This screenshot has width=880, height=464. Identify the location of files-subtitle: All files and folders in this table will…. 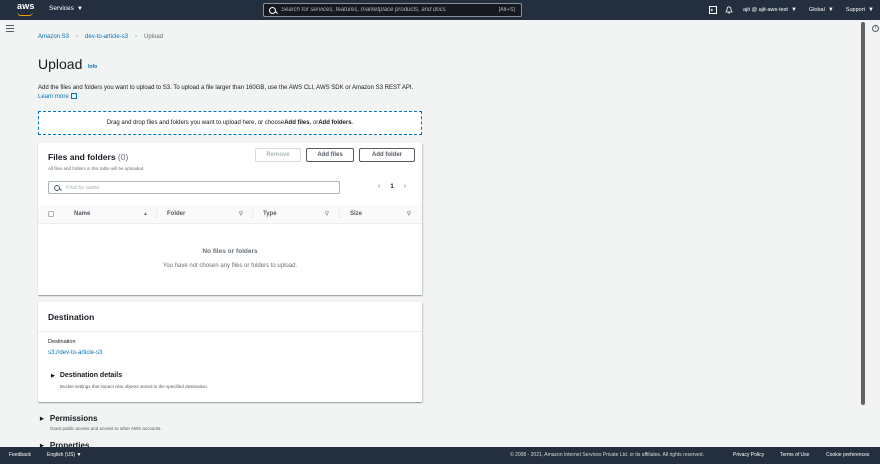
(96, 168).